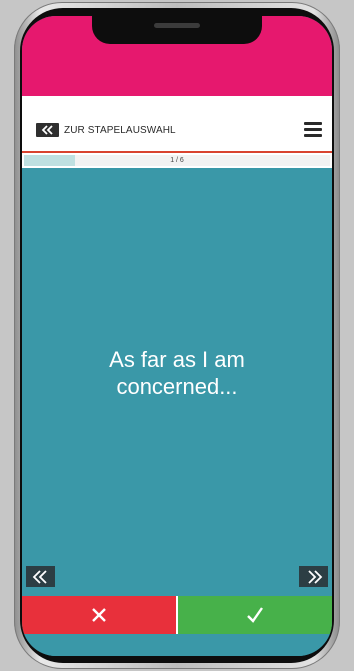  Describe the element at coordinates (177, 30) in the screenshot. I see `phone-notch` at that location.